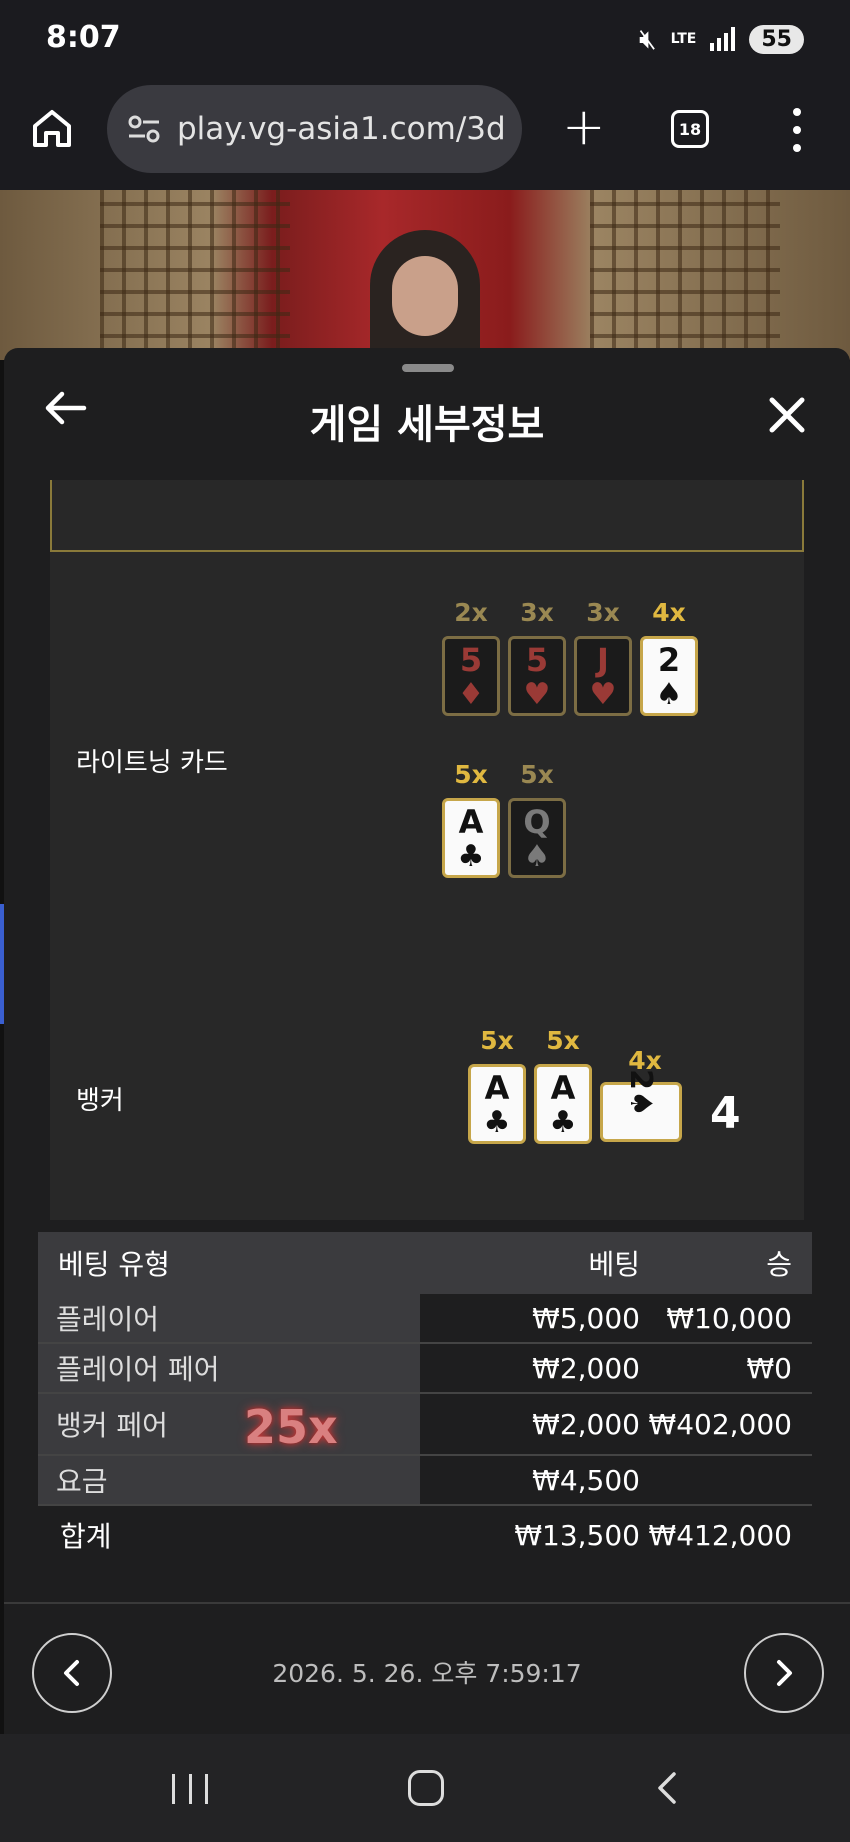 This screenshot has width=850, height=1842. Describe the element at coordinates (291, 1427) in the screenshot. I see `multiplier-badge: 25x` at that location.